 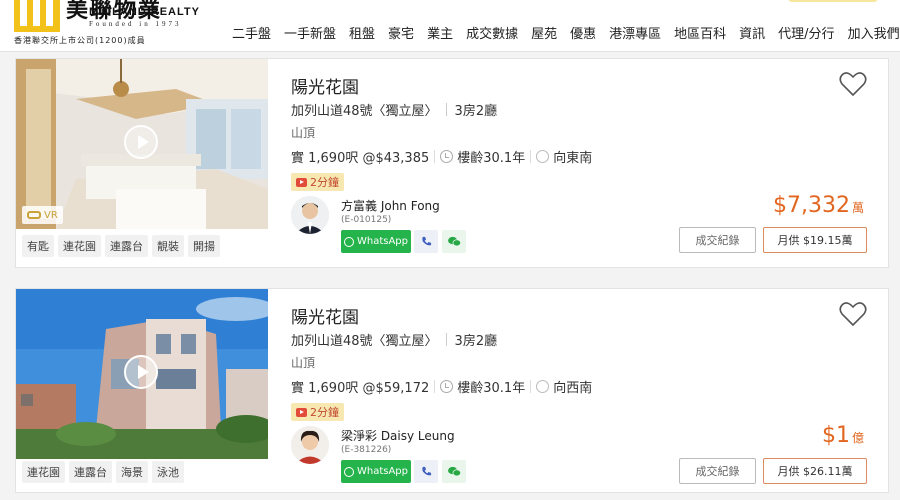 I want to click on agent-license: (E-381226), so click(x=366, y=450).